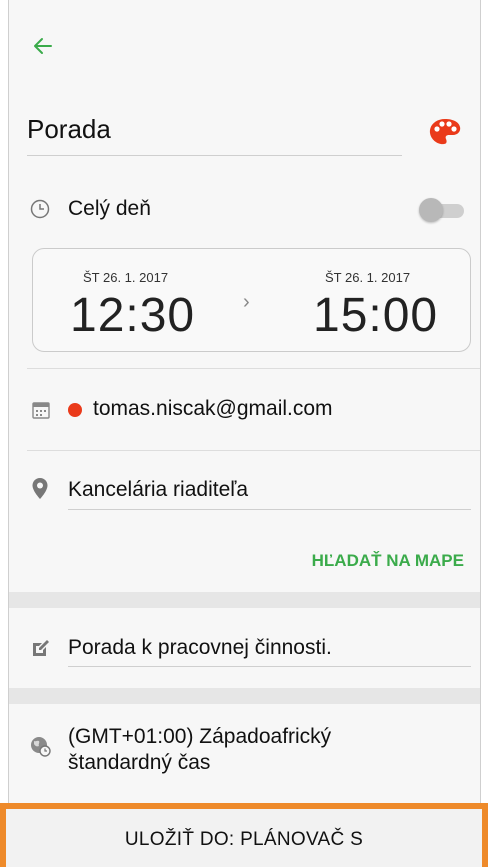 The image size is (488, 867). Describe the element at coordinates (41, 648) in the screenshot. I see `edit-note-icon` at that location.